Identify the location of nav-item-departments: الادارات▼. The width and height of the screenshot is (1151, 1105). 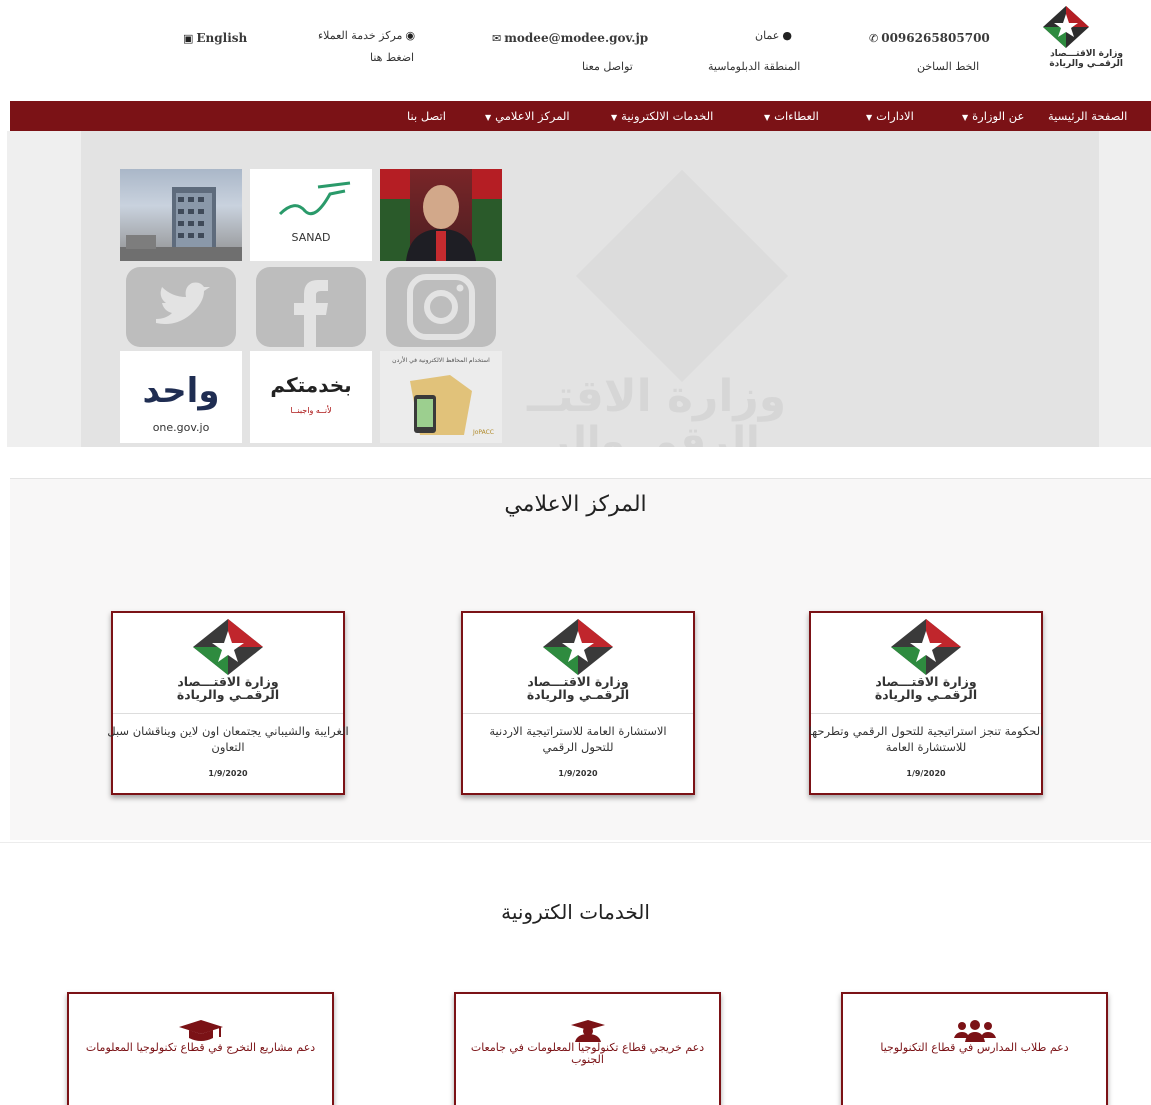
(890, 116).